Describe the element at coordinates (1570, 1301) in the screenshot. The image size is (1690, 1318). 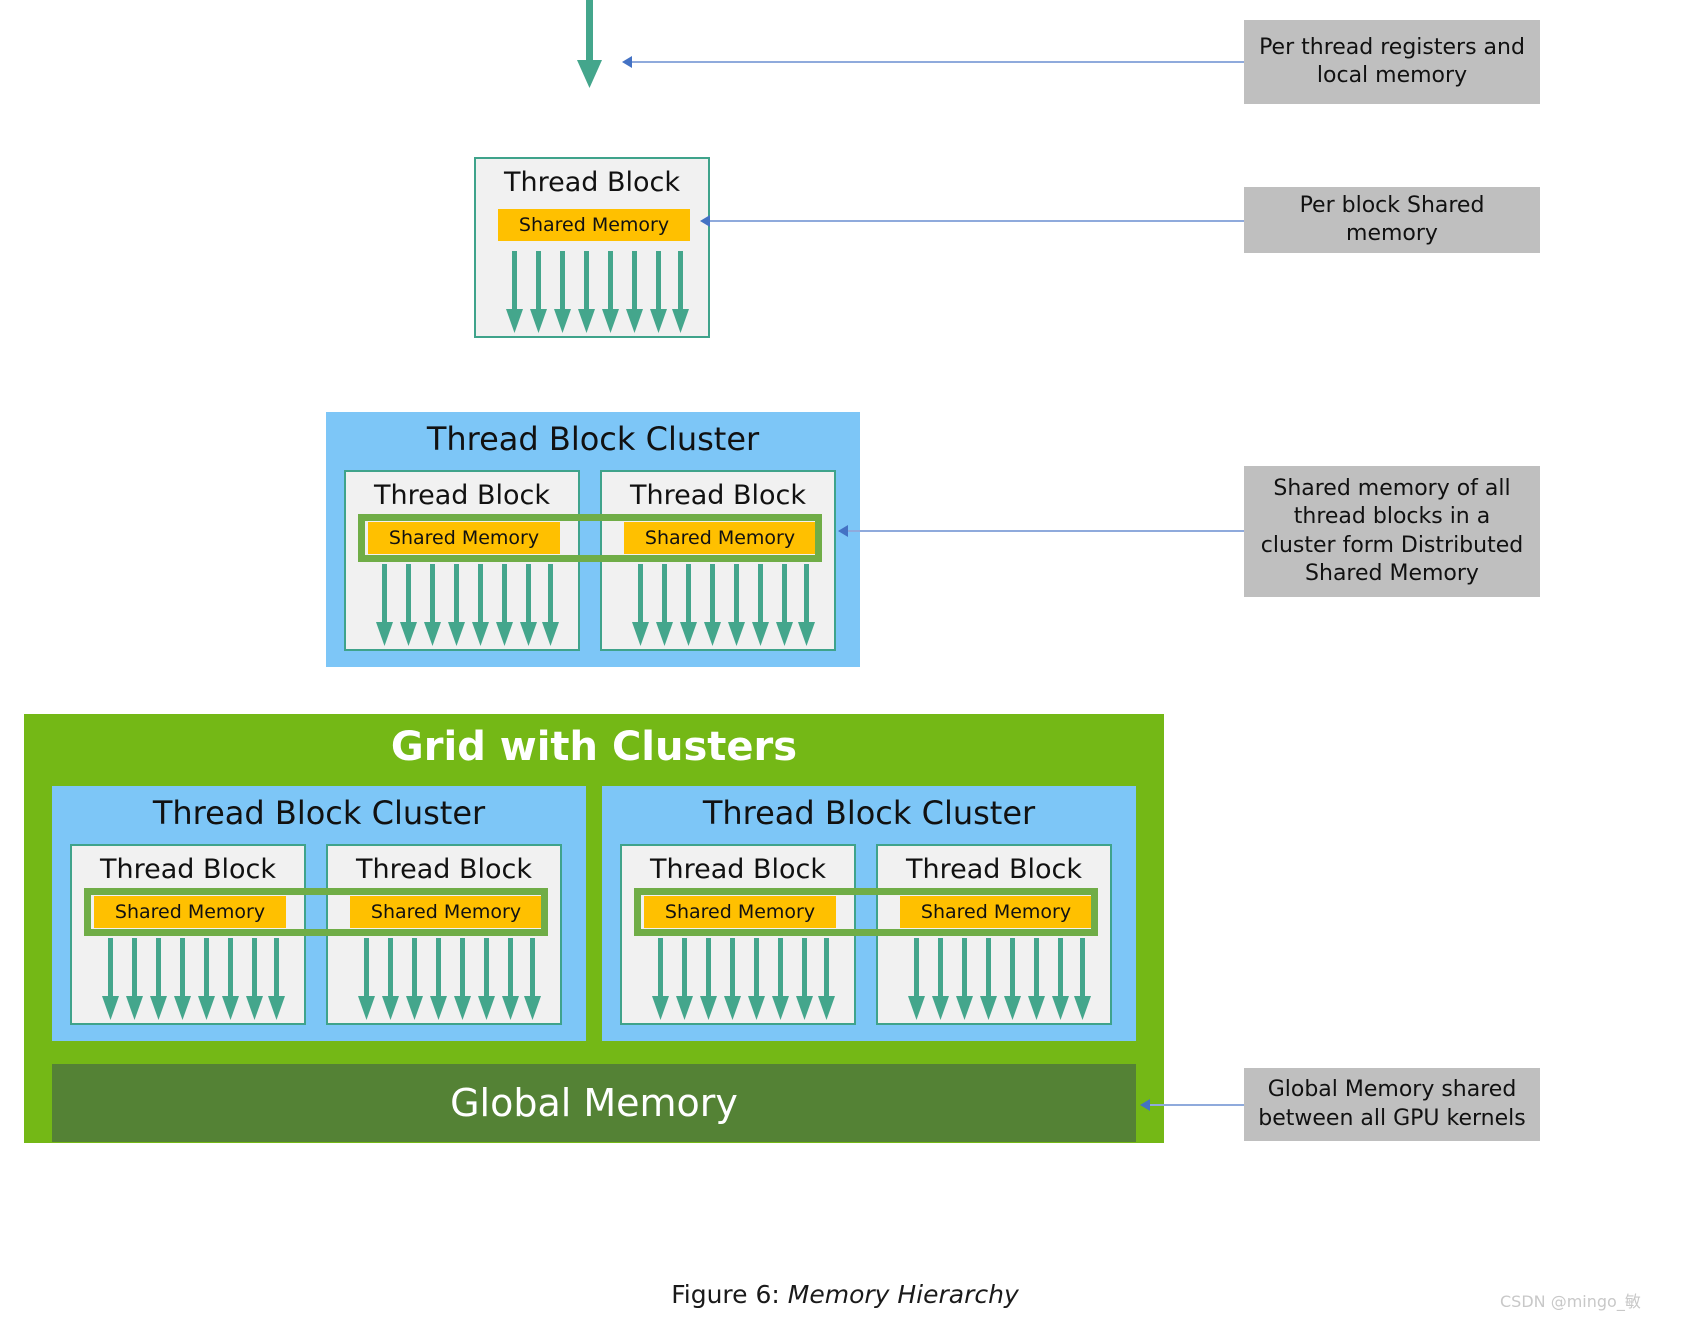
I see `csdn-watermark: CSDN @mingo_敏` at that location.